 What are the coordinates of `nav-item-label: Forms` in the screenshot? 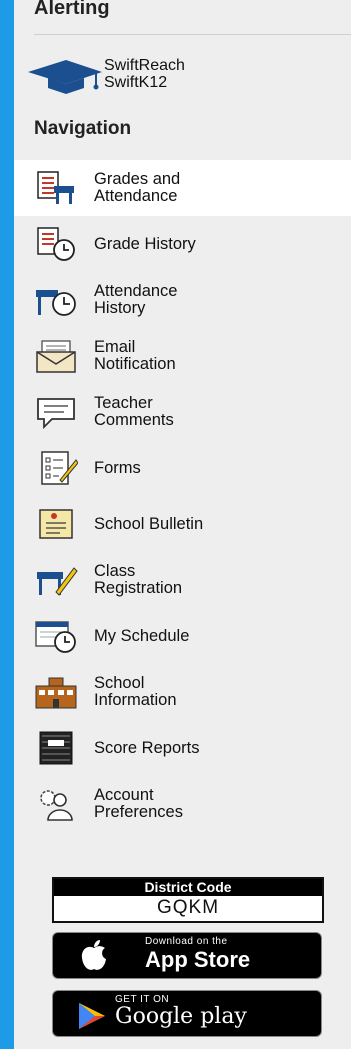 It's located at (117, 467).